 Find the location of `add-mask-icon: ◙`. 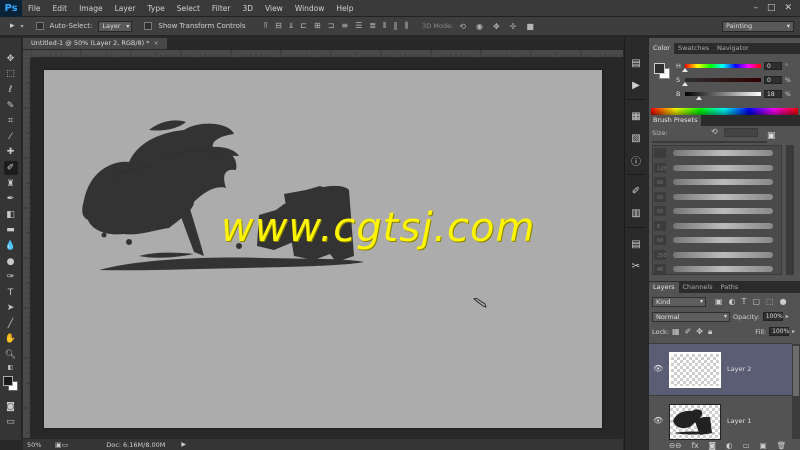

add-mask-icon: ◙ is located at coordinates (712, 445).